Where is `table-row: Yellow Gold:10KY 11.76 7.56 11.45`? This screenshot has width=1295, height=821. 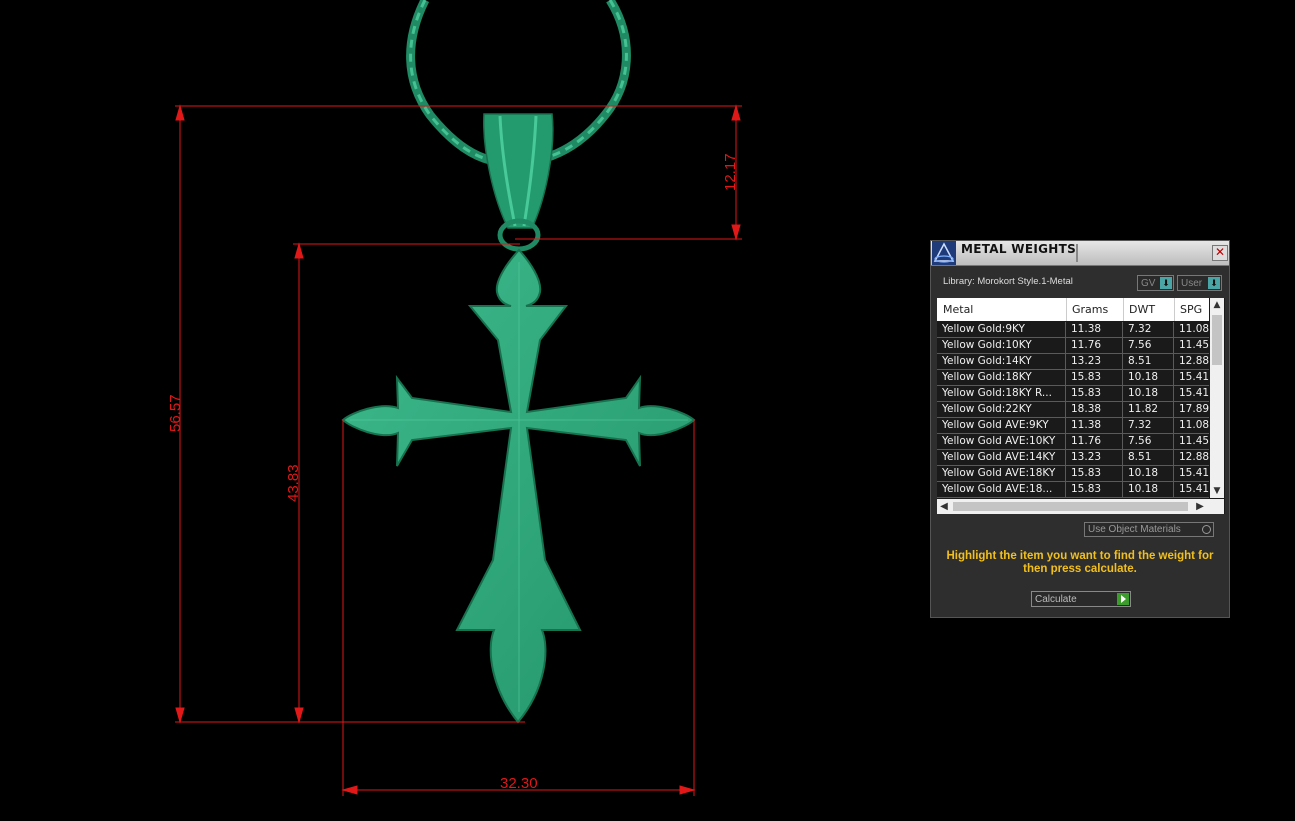 table-row: Yellow Gold:10KY 11.76 7.56 11.45 is located at coordinates (1073, 346).